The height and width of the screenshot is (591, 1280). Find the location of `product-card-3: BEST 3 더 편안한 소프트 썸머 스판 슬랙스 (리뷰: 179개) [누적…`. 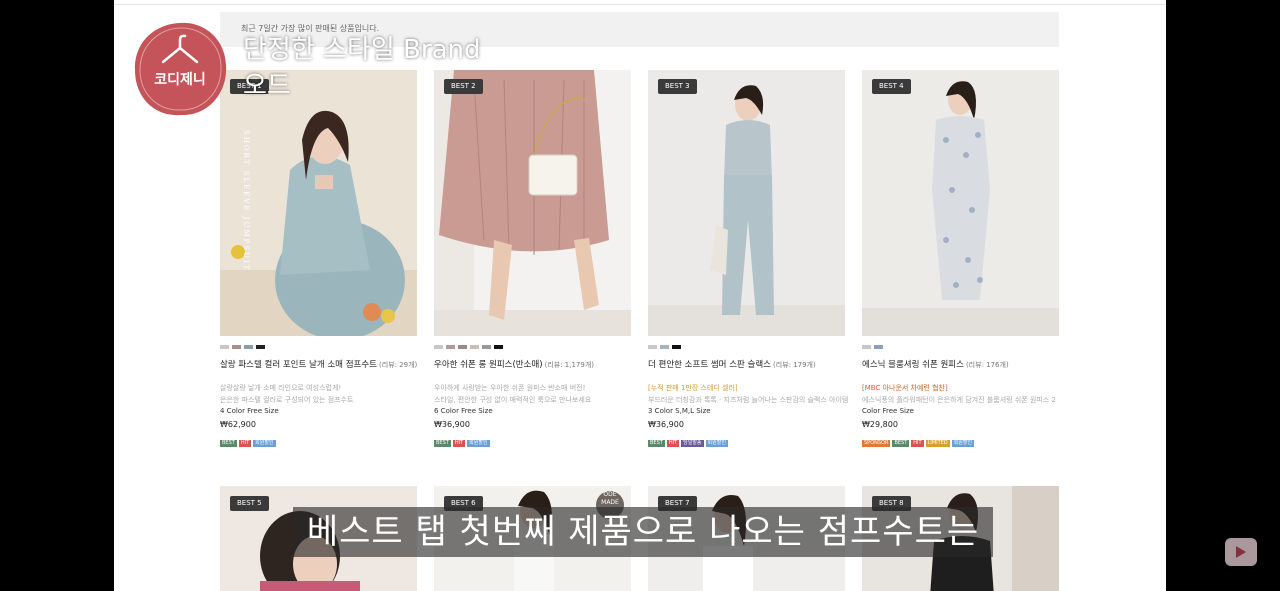

product-card-3: BEST 3 더 편안한 소프트 썸머 스판 슬랙스 (리뷰: 179개) [누적… is located at coordinates (748, 260).